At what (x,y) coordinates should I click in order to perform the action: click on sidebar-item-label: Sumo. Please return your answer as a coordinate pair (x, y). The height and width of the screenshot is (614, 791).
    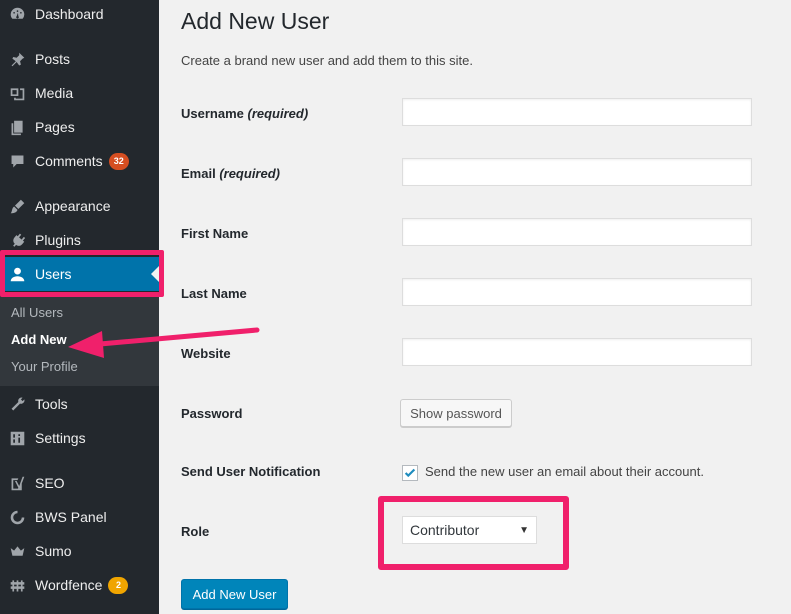
    Looking at the image, I should click on (53, 551).